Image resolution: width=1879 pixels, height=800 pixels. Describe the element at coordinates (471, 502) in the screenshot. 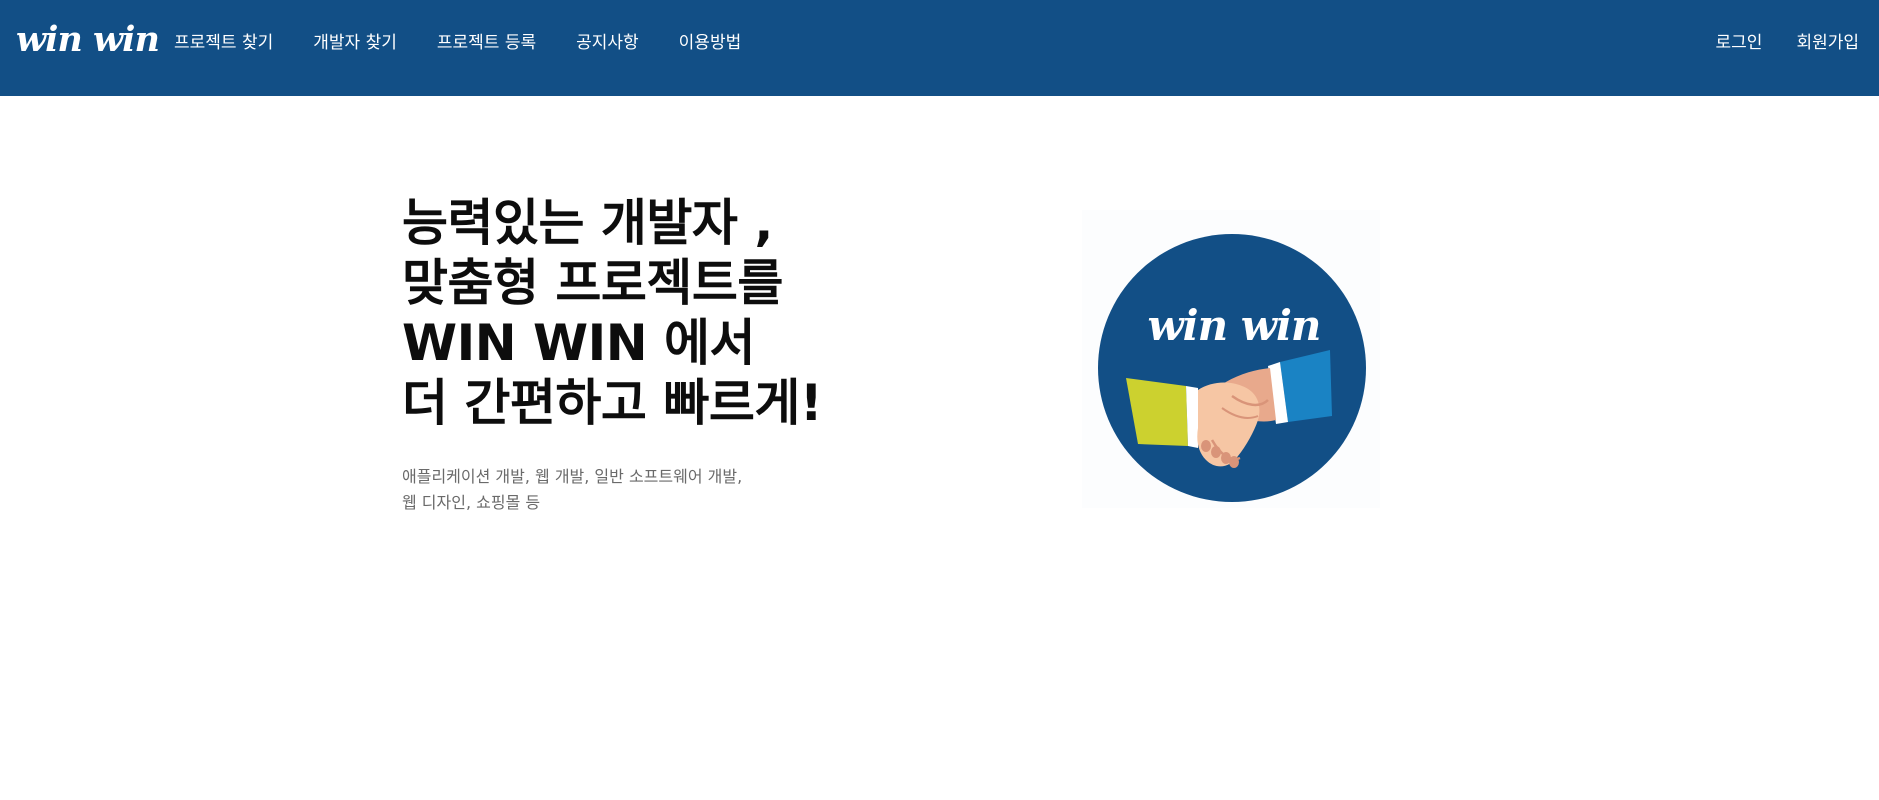

I see `hero-subtitle-line: 웹 디자인, 쇼핑몰 등` at that location.